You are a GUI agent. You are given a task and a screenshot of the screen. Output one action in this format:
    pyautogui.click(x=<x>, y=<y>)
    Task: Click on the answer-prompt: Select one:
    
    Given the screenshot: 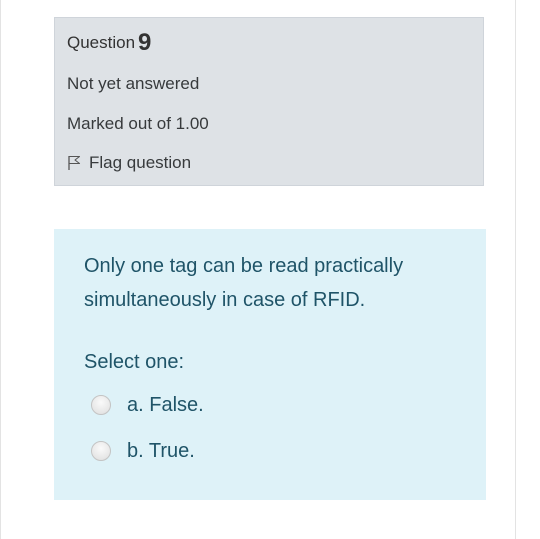 What is the action you would take?
    pyautogui.click(x=134, y=362)
    